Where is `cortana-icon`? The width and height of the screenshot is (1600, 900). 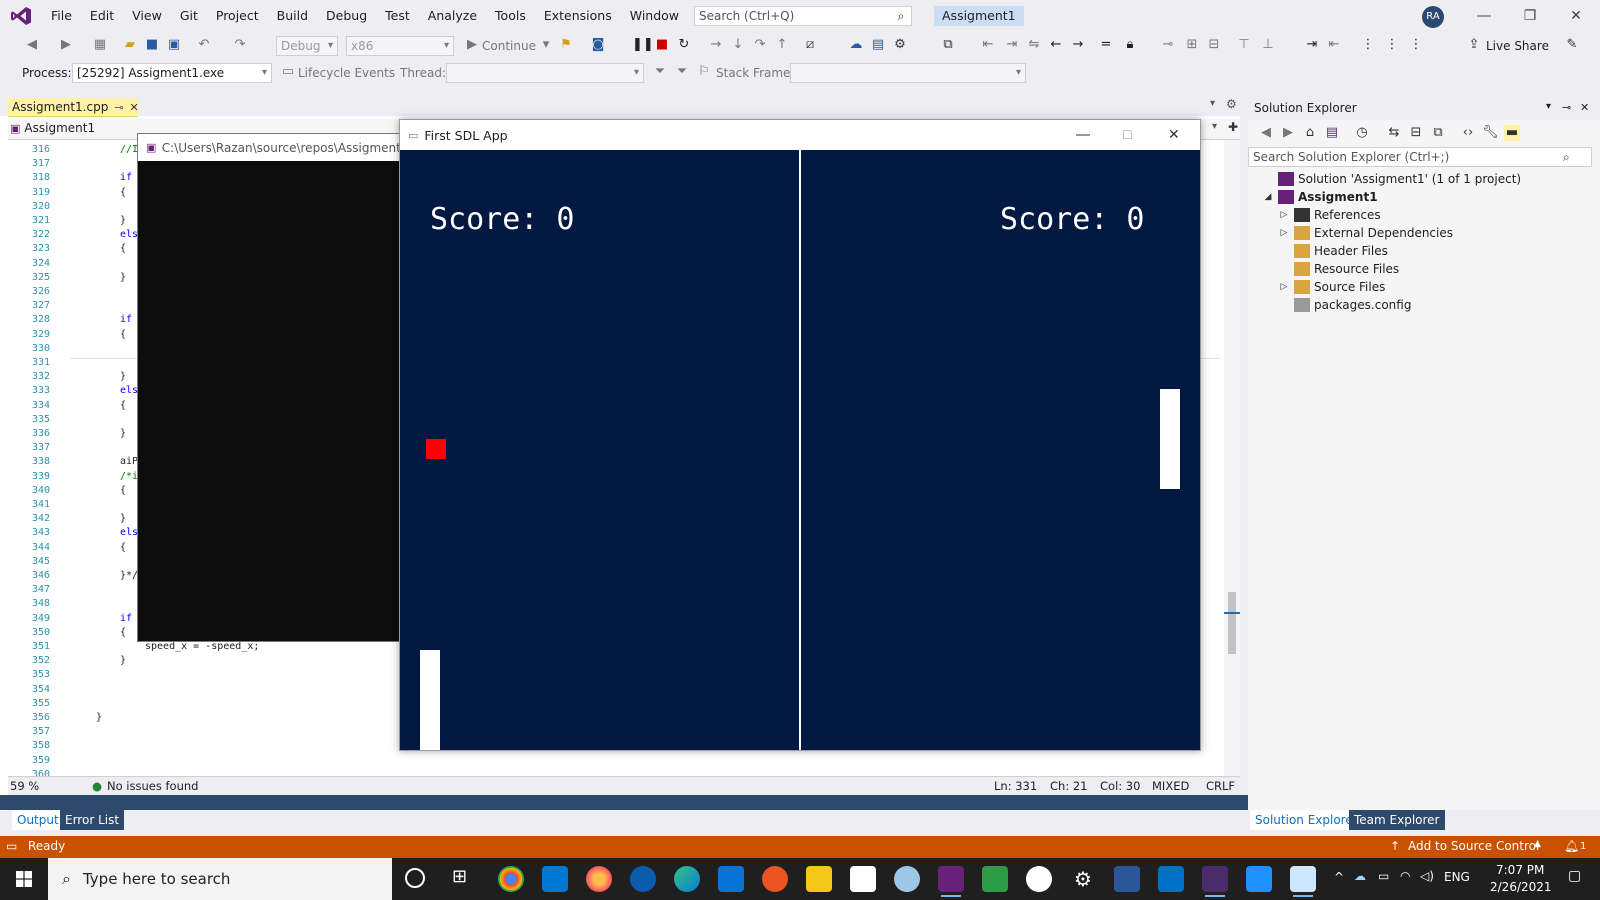
cortana-icon is located at coordinates (415, 878).